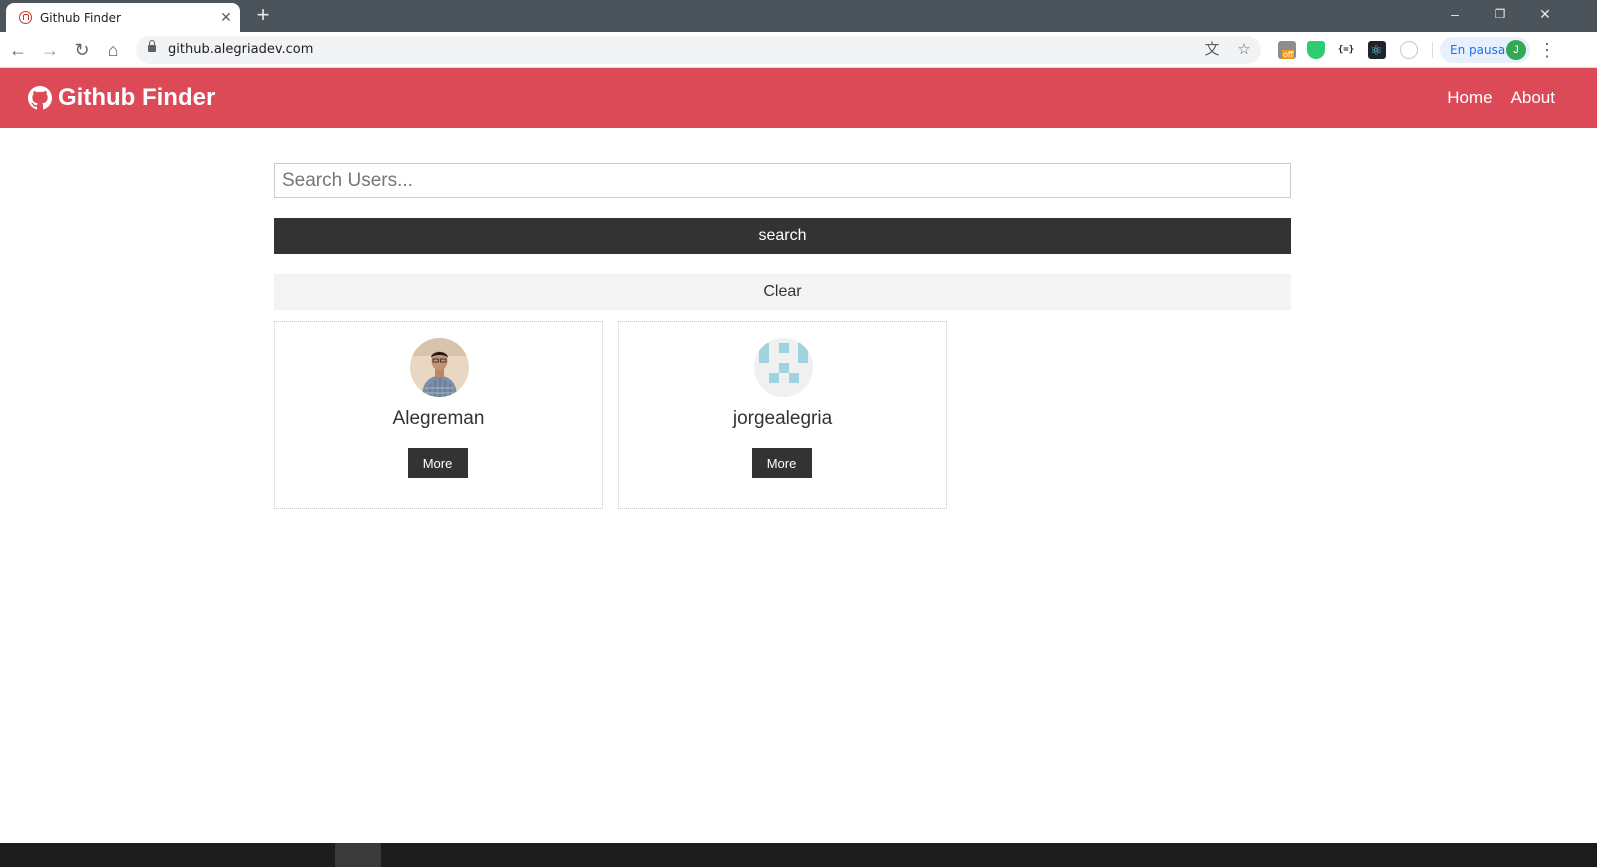  Describe the element at coordinates (241, 49) in the screenshot. I see `url-text: github.alegriadev.com` at that location.